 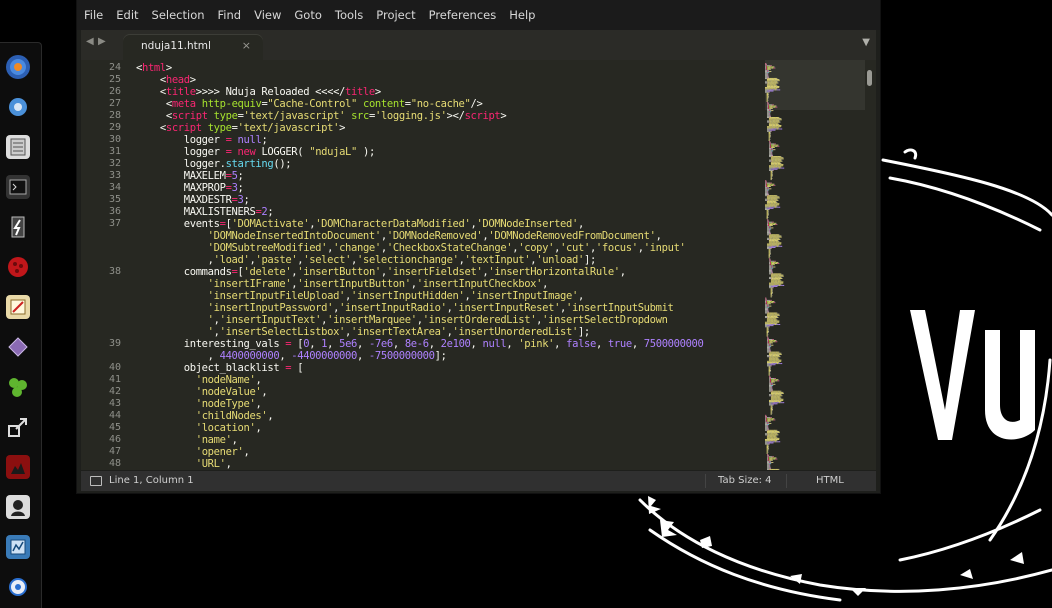 What do you see at coordinates (18, 307) in the screenshot?
I see `text-editor-icon` at bounding box center [18, 307].